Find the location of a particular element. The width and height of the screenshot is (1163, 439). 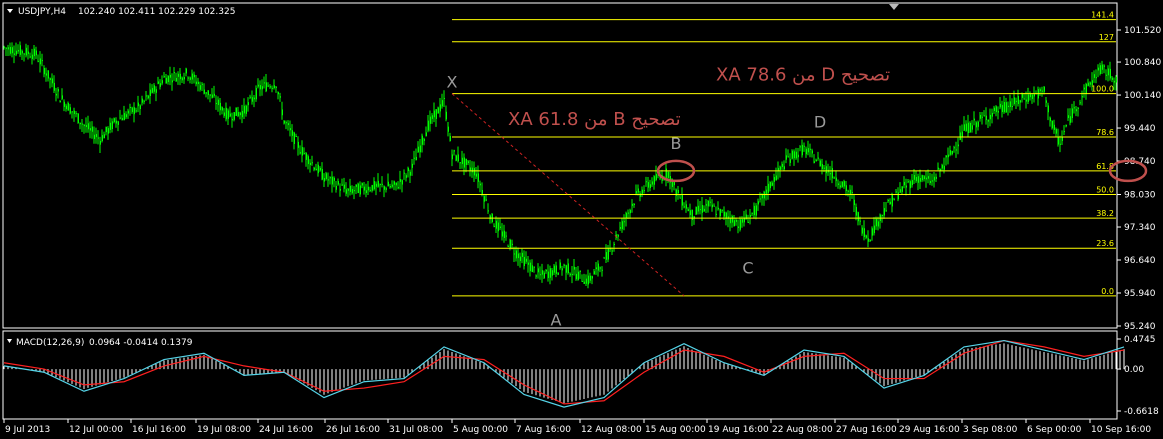

time-tick-label: 5 Aug 00:00 is located at coordinates (480, 430).